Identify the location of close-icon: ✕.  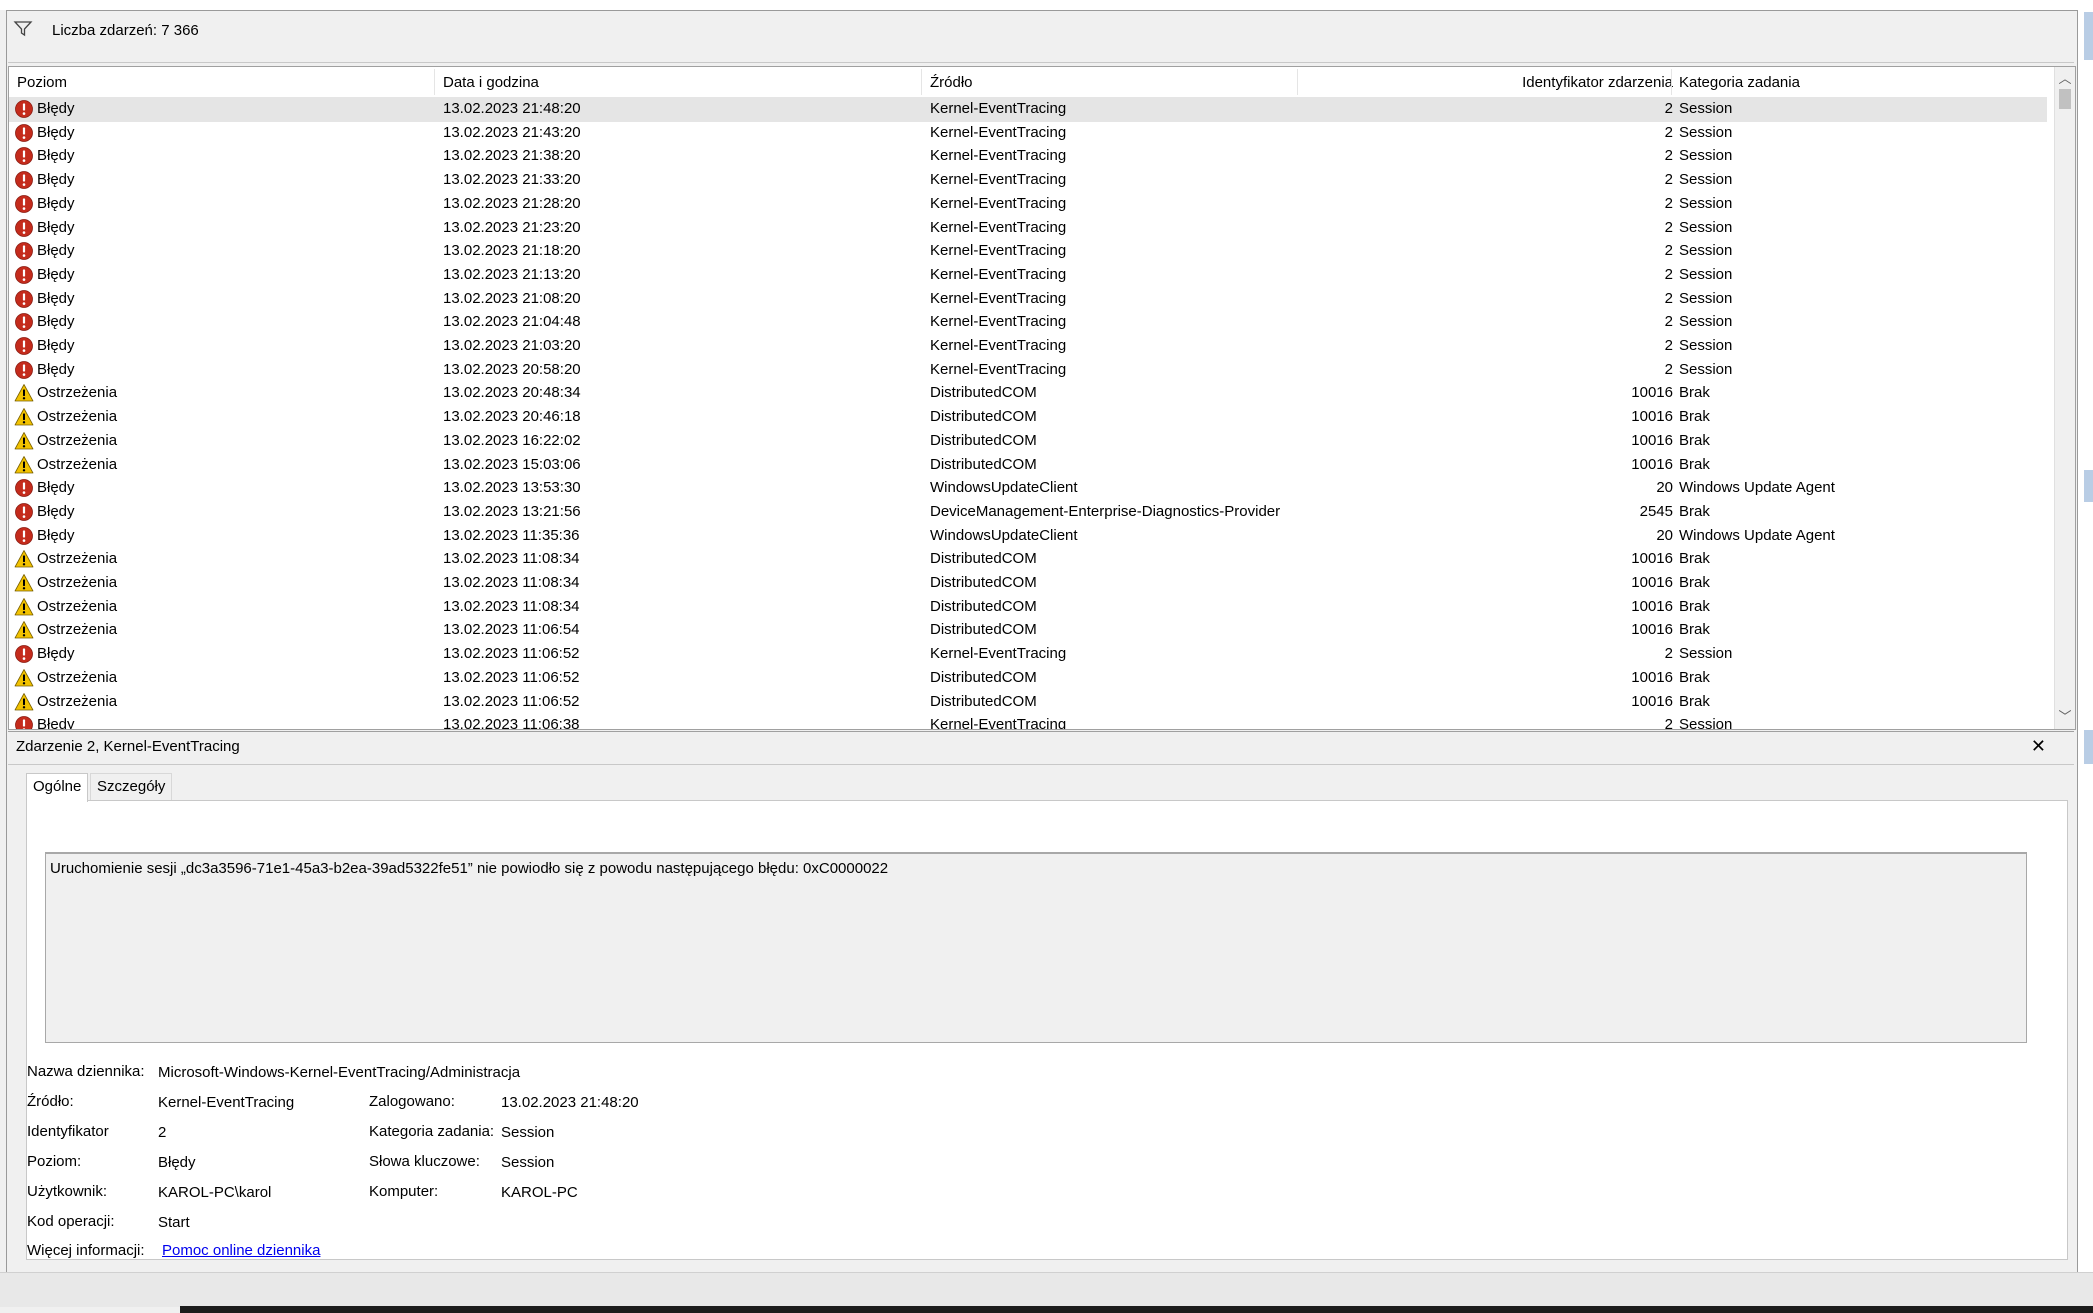
(2038, 746).